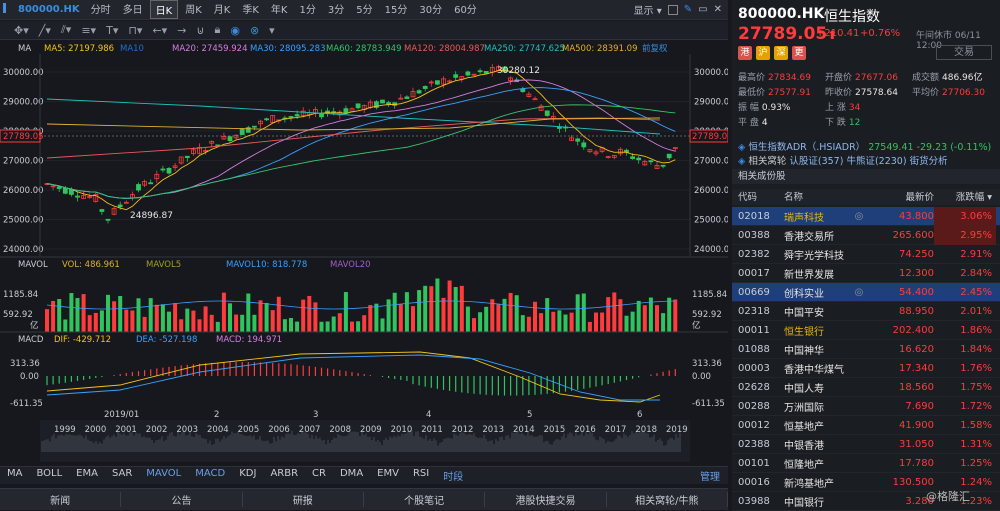  I want to click on shape-tool-icon: ⊓▾, so click(135, 30).